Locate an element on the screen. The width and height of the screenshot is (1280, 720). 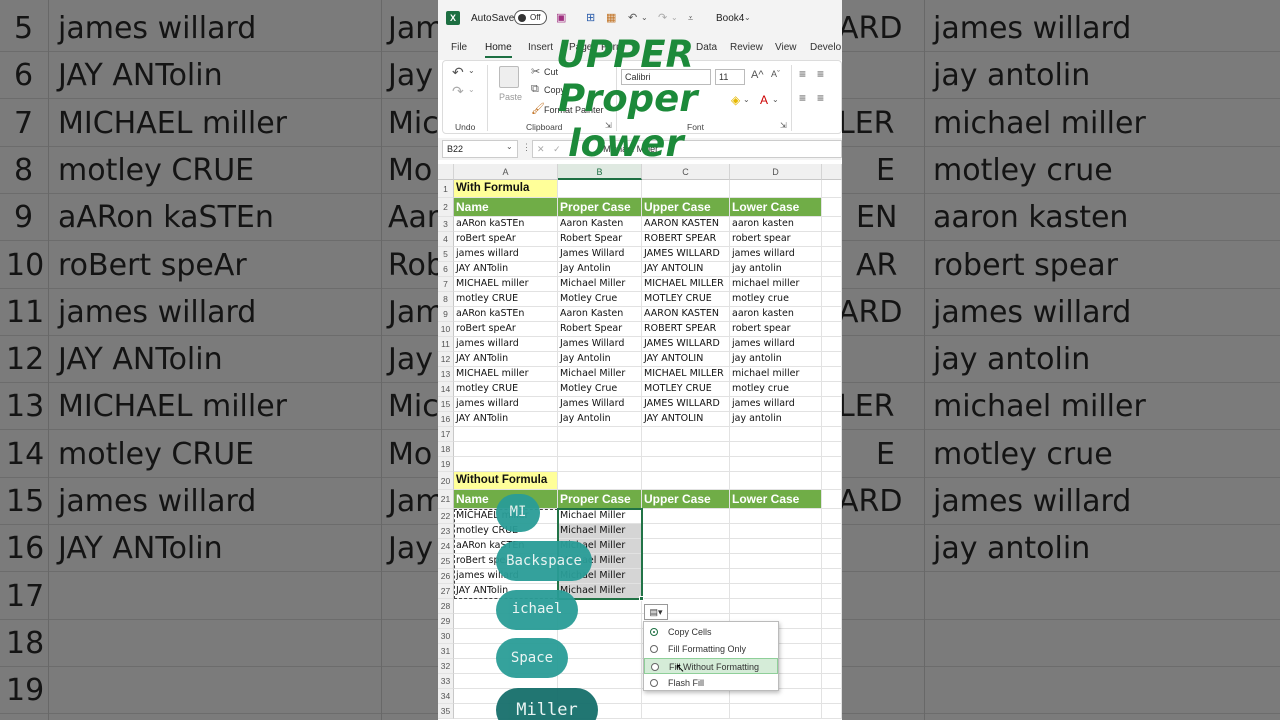
data-cell: roBert speAr is located at coordinates (506, 239).